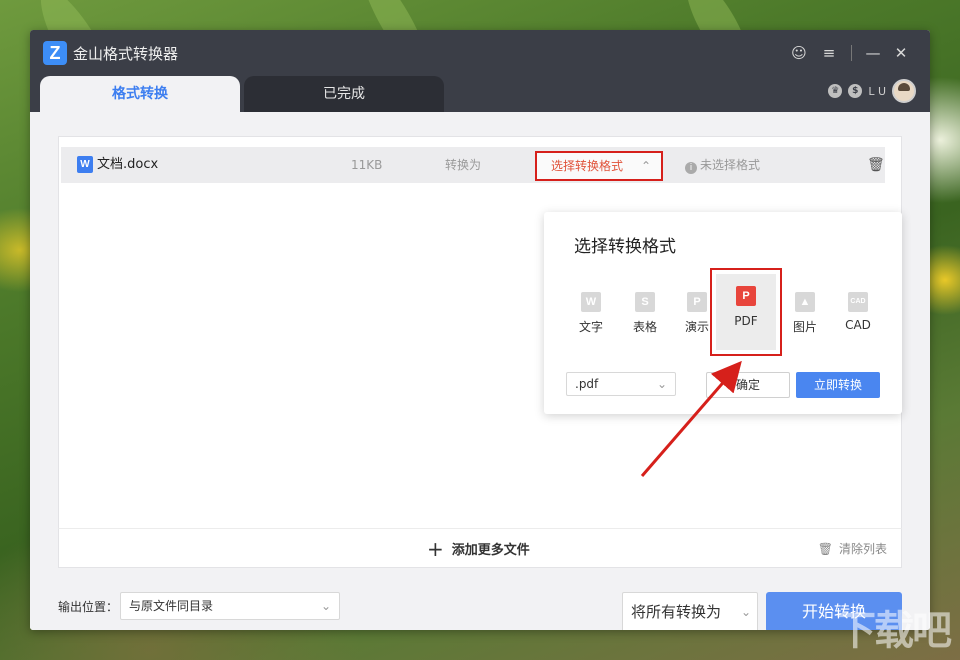  I want to click on convert-to-label: 转换为, so click(463, 165).